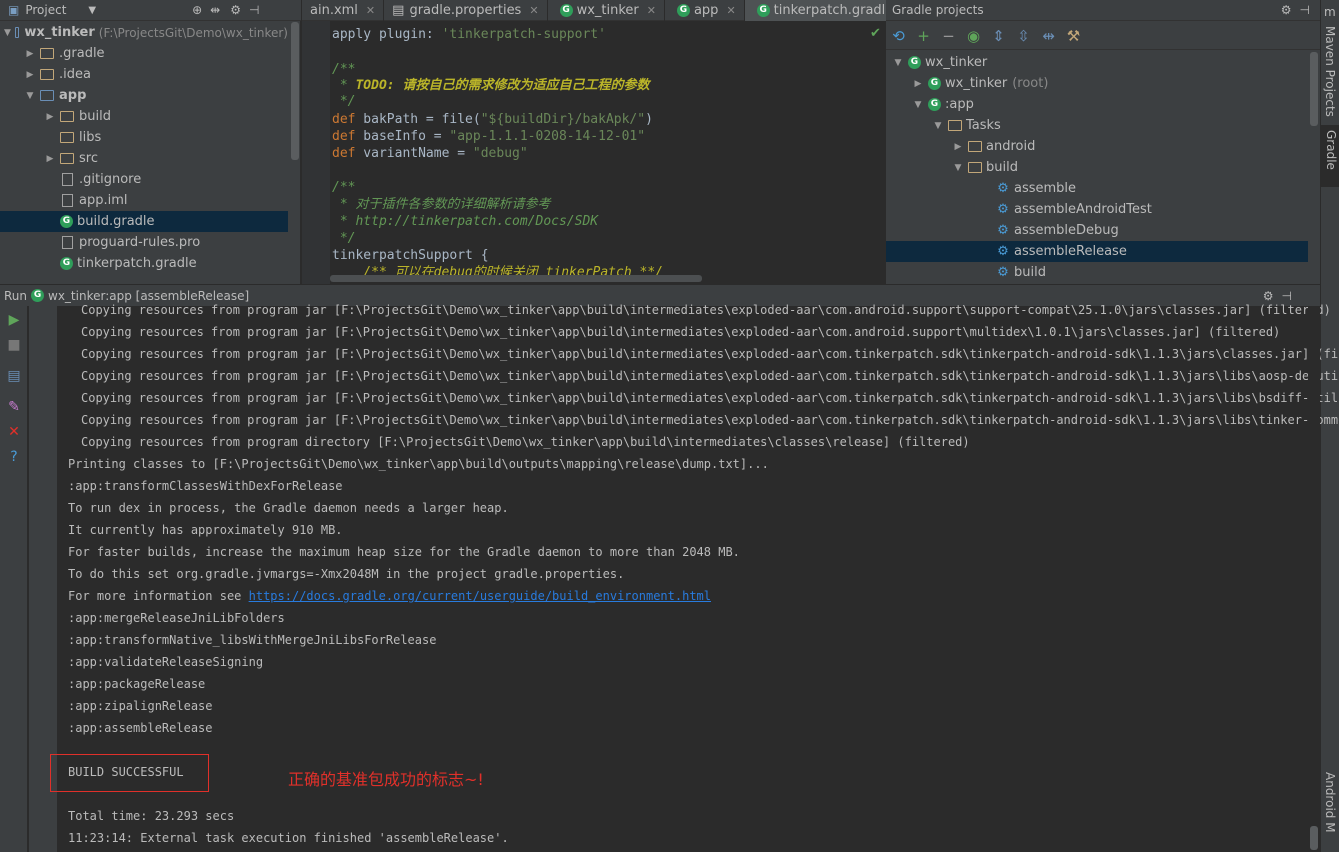 This screenshot has height=852, width=1339. I want to click on add-icon: +, so click(923, 36).